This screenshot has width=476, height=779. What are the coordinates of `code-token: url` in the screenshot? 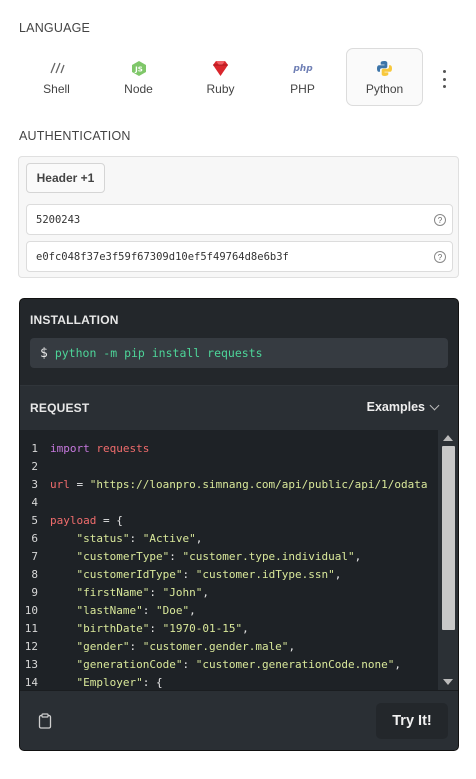 It's located at (60, 484).